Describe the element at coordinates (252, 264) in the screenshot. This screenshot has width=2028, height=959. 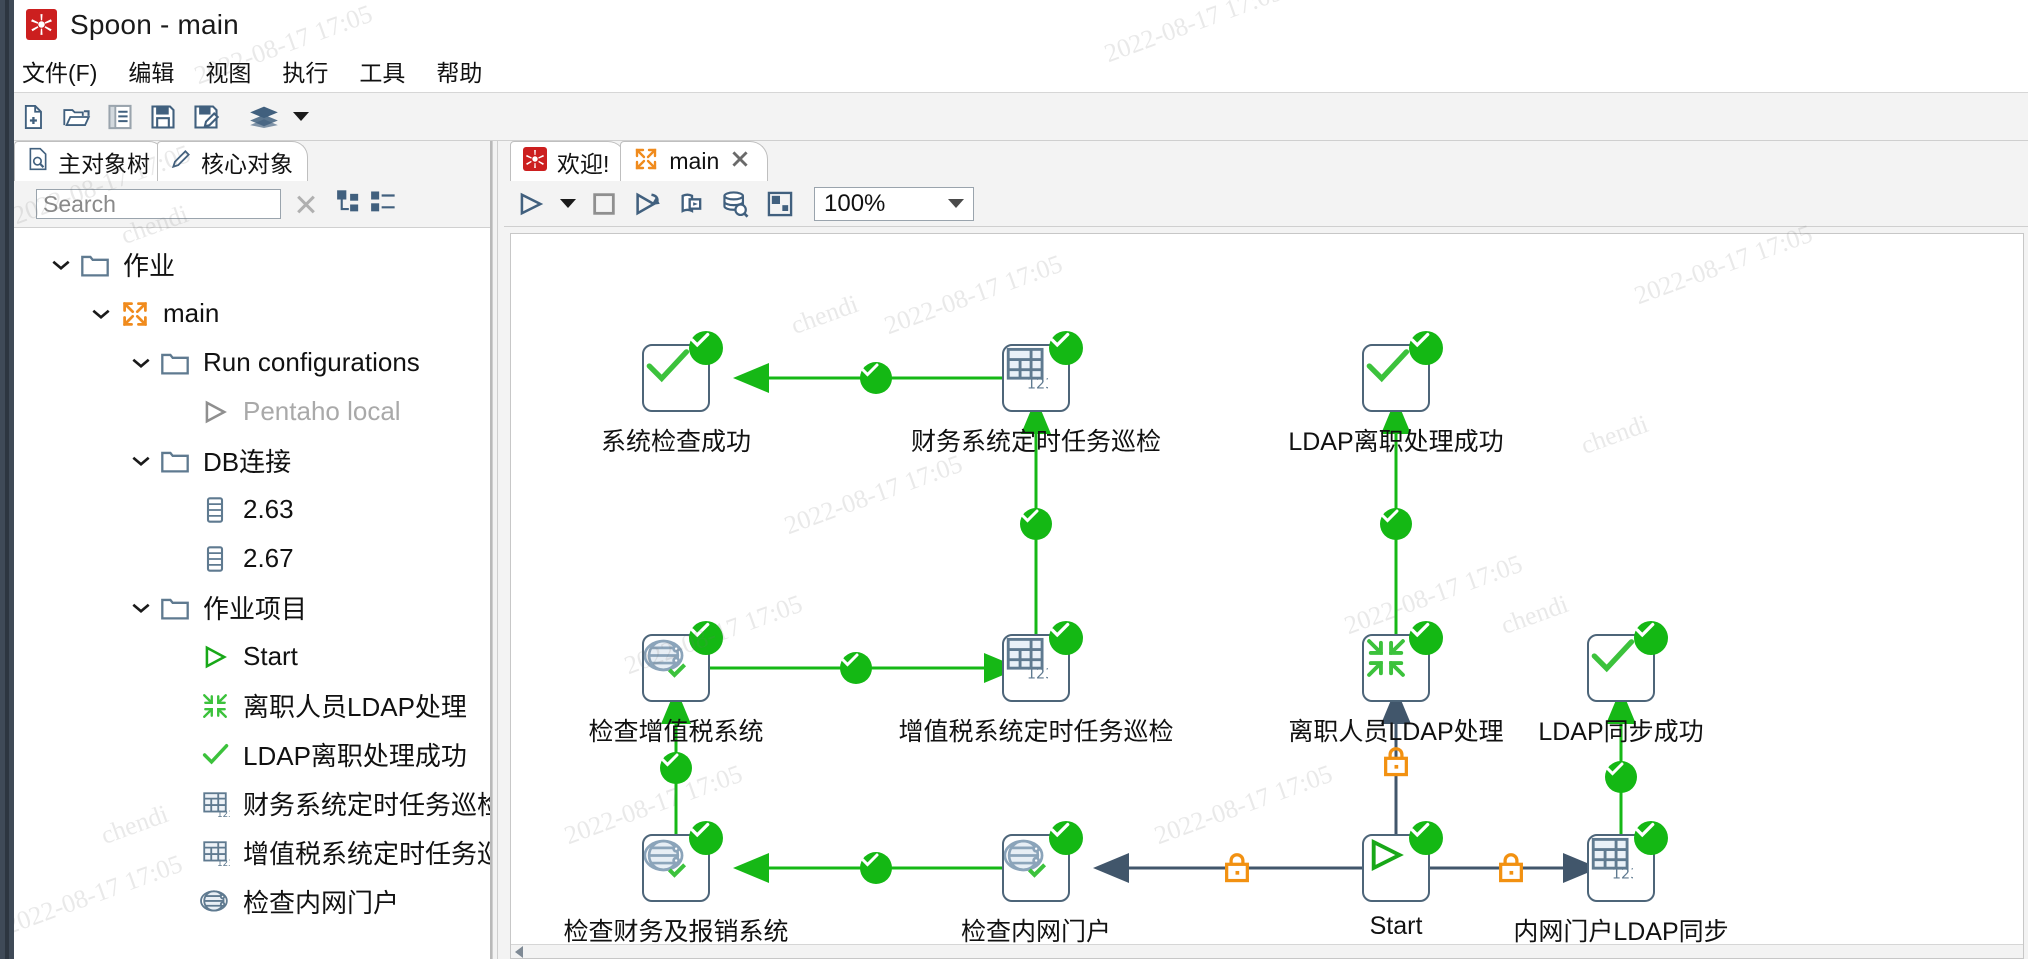
I see `tree-item-jobs: 作业` at that location.